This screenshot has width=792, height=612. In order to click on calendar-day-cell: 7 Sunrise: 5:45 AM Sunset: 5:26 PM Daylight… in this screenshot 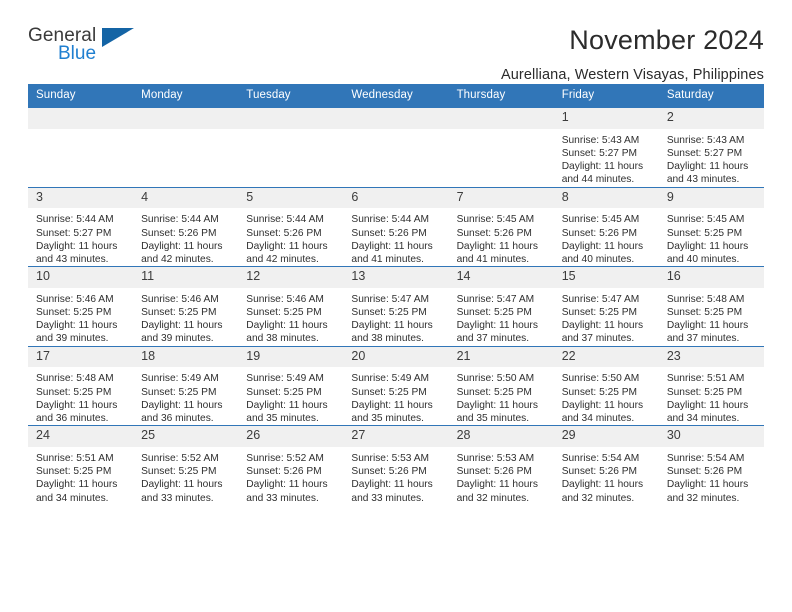, I will do `click(501, 226)`.